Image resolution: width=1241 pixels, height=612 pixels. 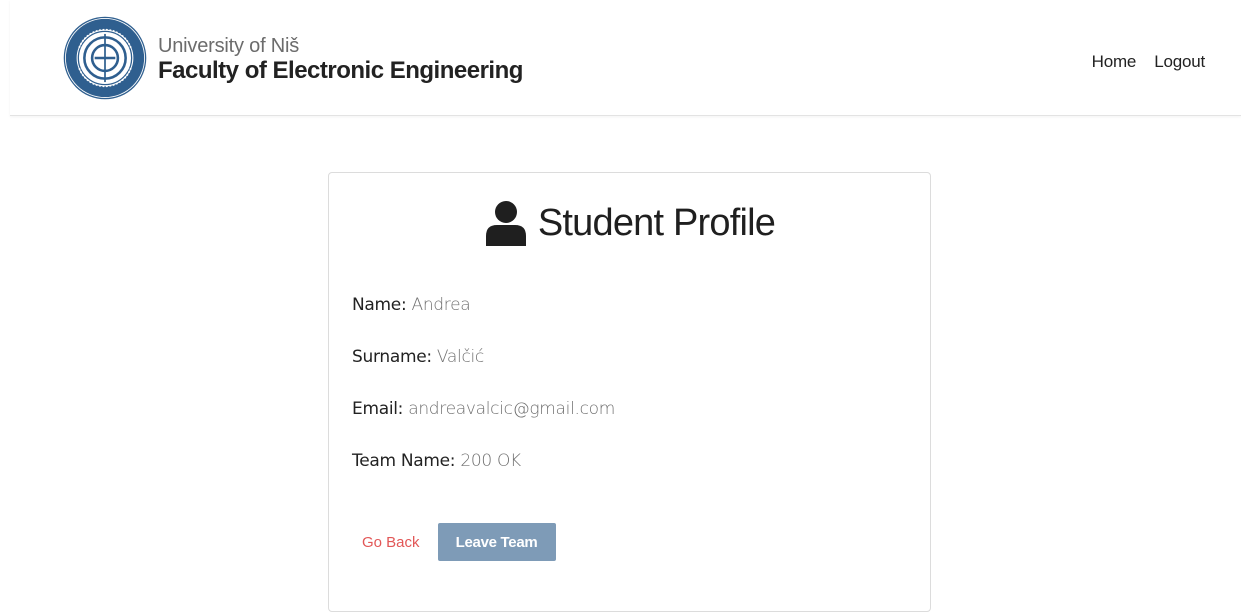 I want to click on email-label: Email:, so click(x=378, y=409).